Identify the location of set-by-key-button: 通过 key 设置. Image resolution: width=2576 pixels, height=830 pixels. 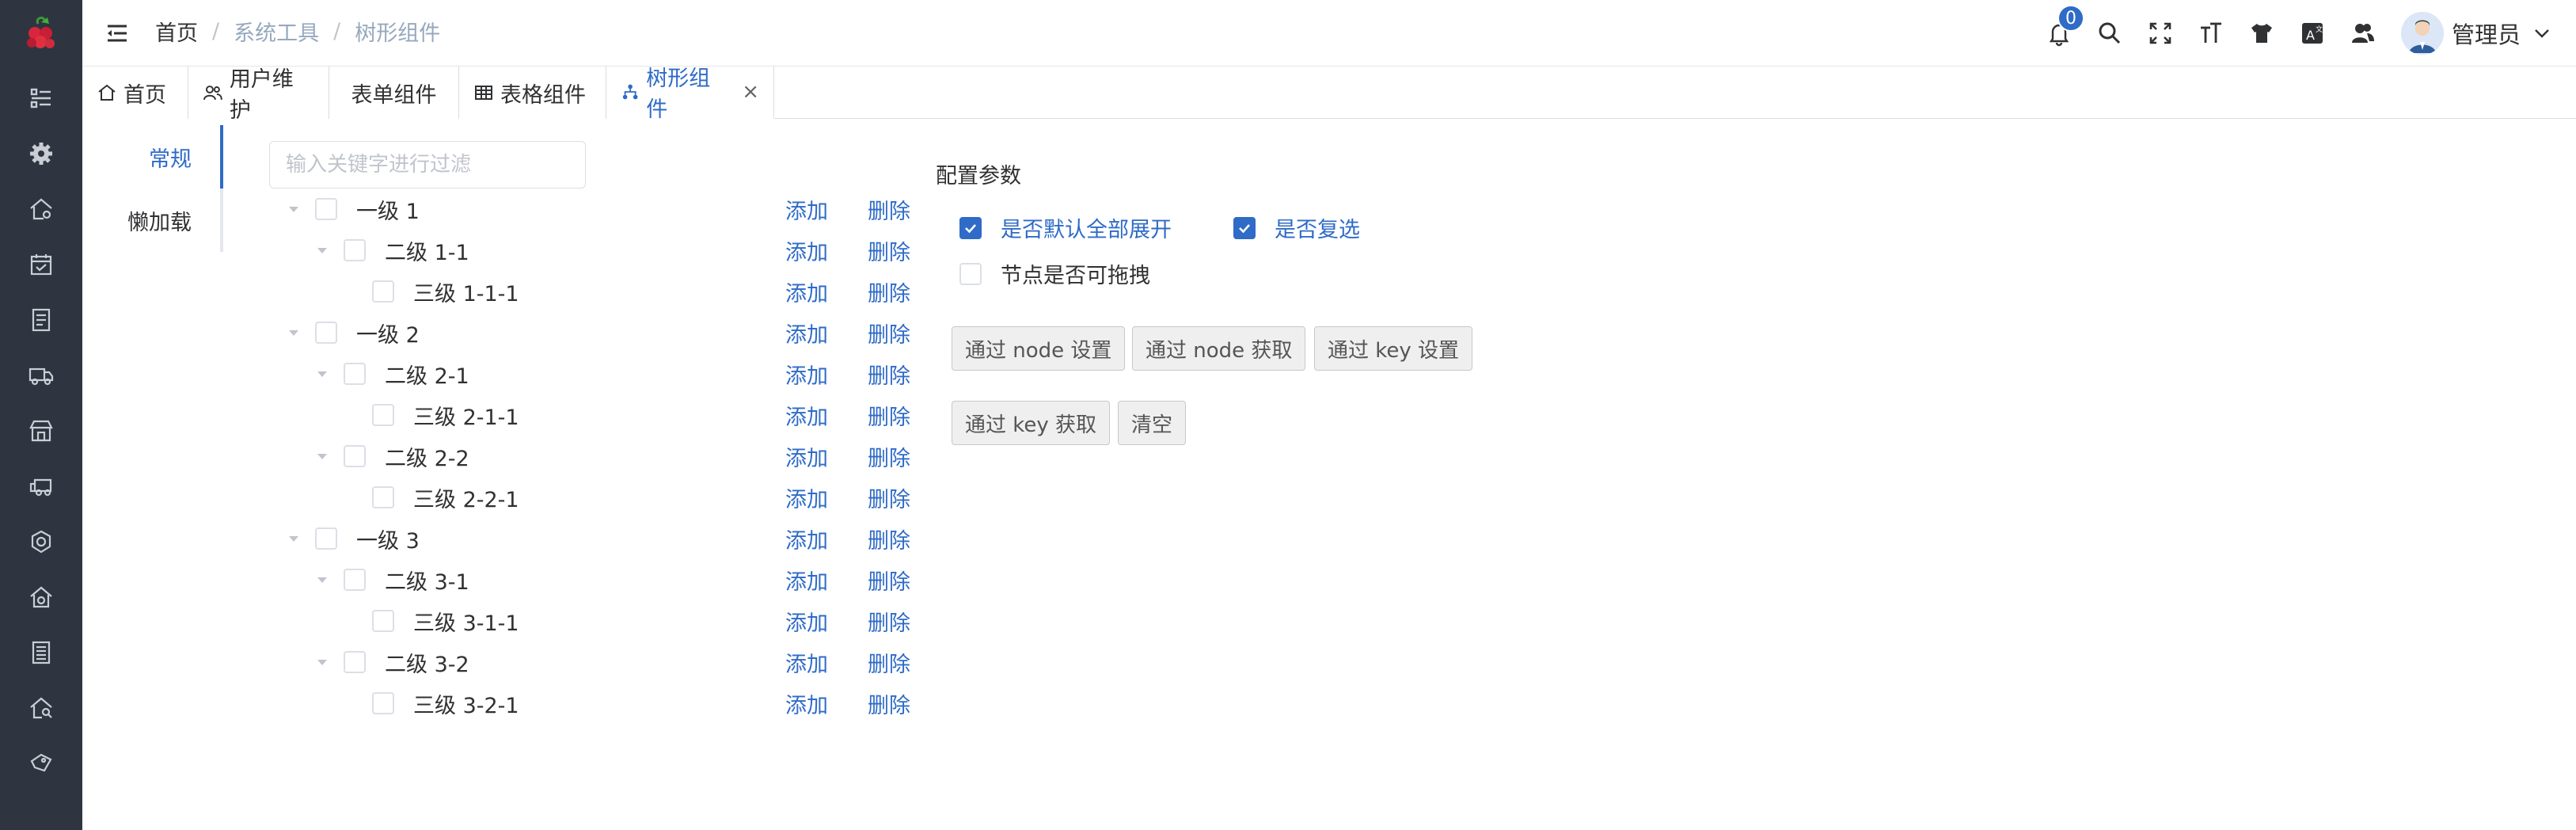
(1393, 348).